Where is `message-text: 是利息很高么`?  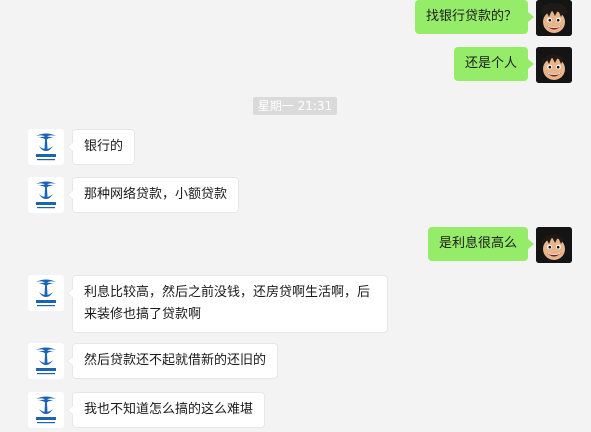
message-text: 是利息很高么 is located at coordinates (477, 243).